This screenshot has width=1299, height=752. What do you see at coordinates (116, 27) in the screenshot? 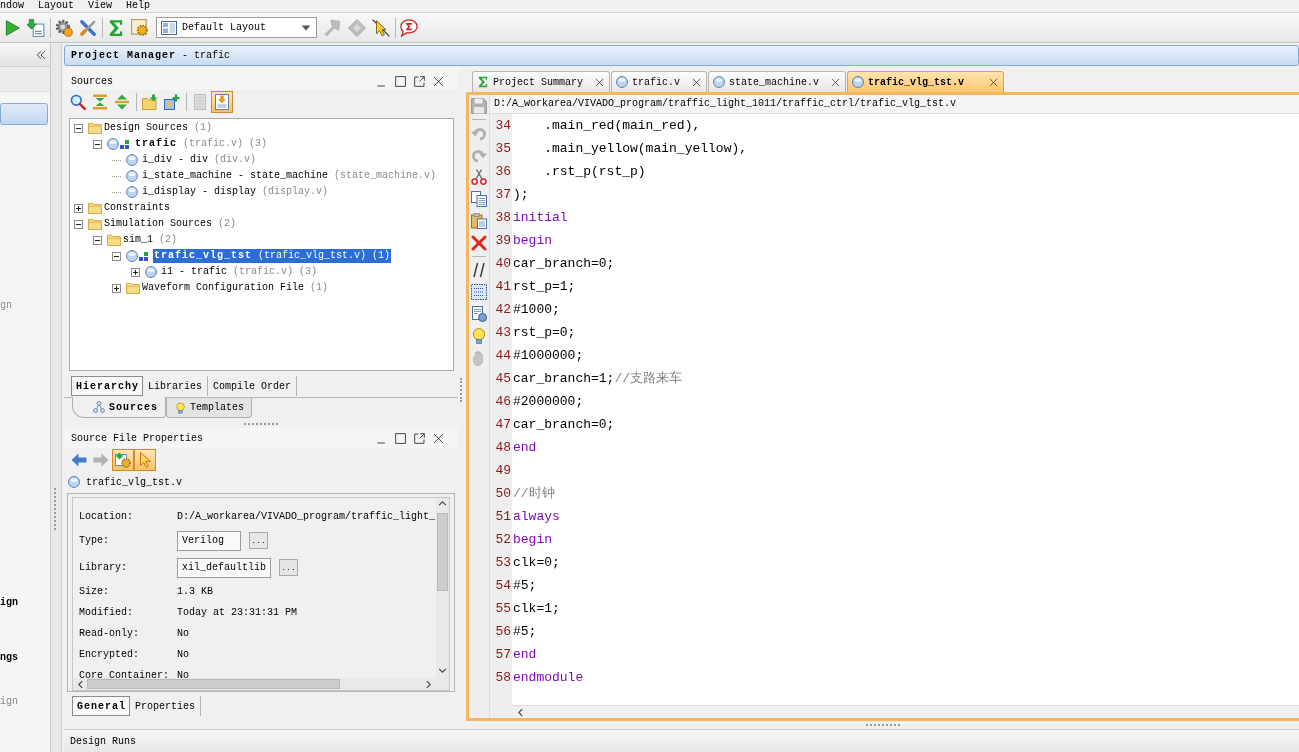
I see `sigma-icon` at bounding box center [116, 27].